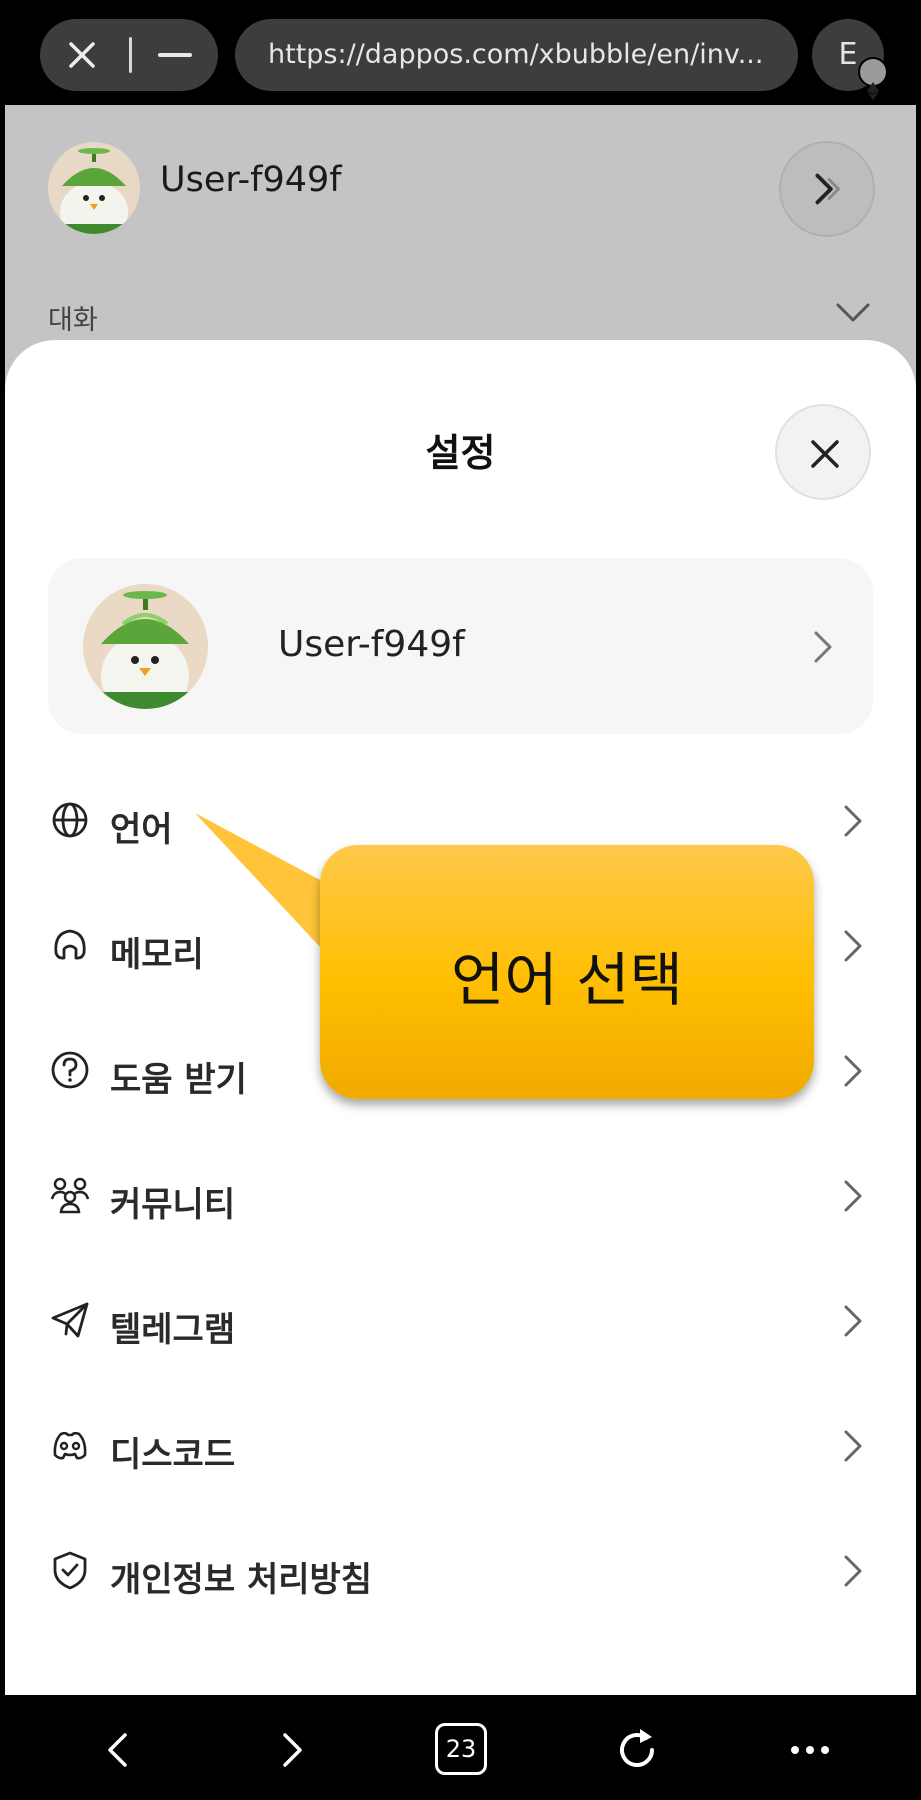  I want to click on menu-item-label: 도움 받기, so click(178, 1080).